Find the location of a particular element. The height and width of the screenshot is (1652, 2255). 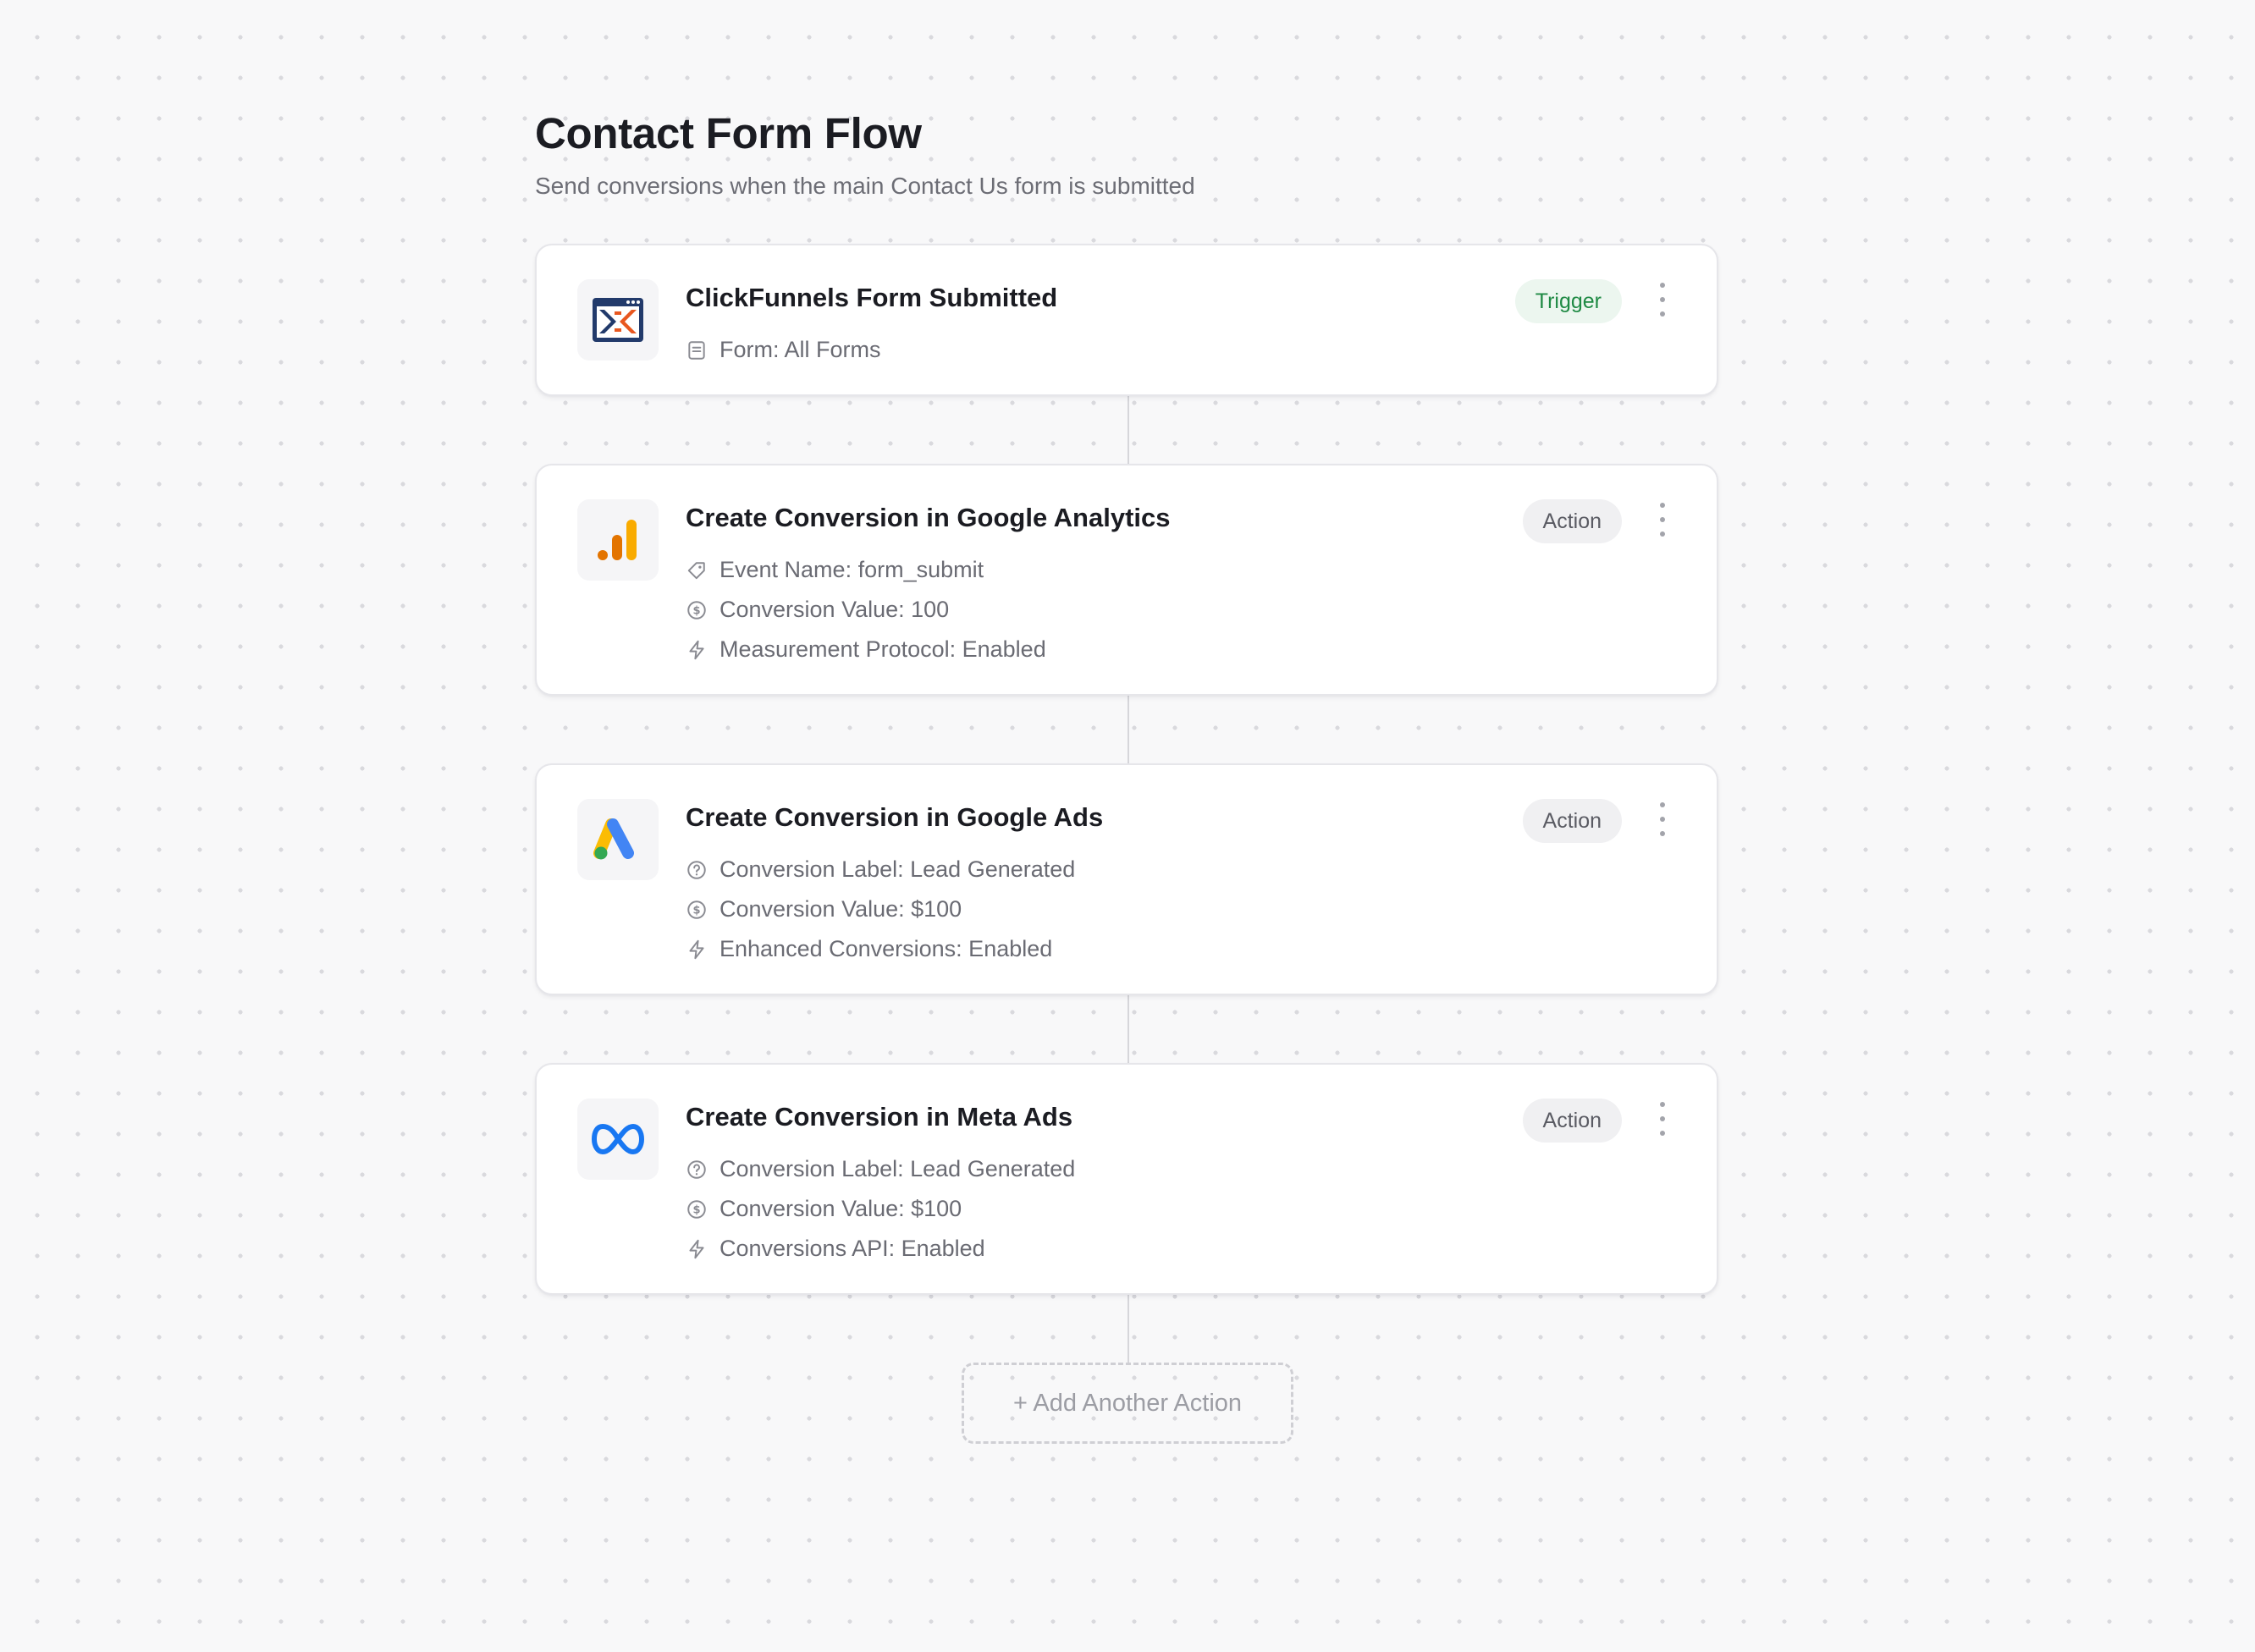

google-ads-logo-icon is located at coordinates (618, 839).